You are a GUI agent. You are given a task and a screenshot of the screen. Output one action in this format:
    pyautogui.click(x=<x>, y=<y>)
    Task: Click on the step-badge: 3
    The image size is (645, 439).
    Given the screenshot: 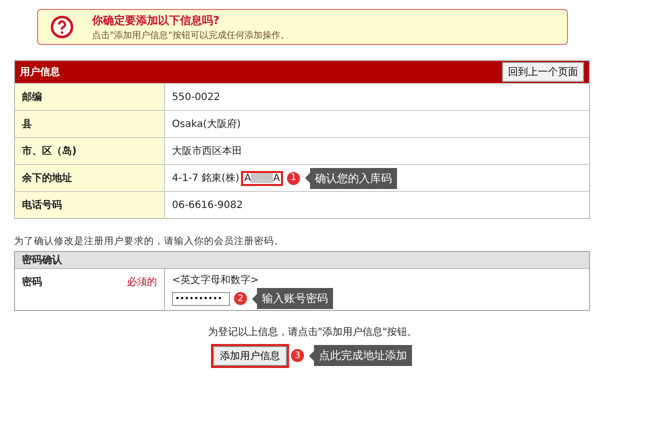 What is the action you would take?
    pyautogui.click(x=297, y=355)
    